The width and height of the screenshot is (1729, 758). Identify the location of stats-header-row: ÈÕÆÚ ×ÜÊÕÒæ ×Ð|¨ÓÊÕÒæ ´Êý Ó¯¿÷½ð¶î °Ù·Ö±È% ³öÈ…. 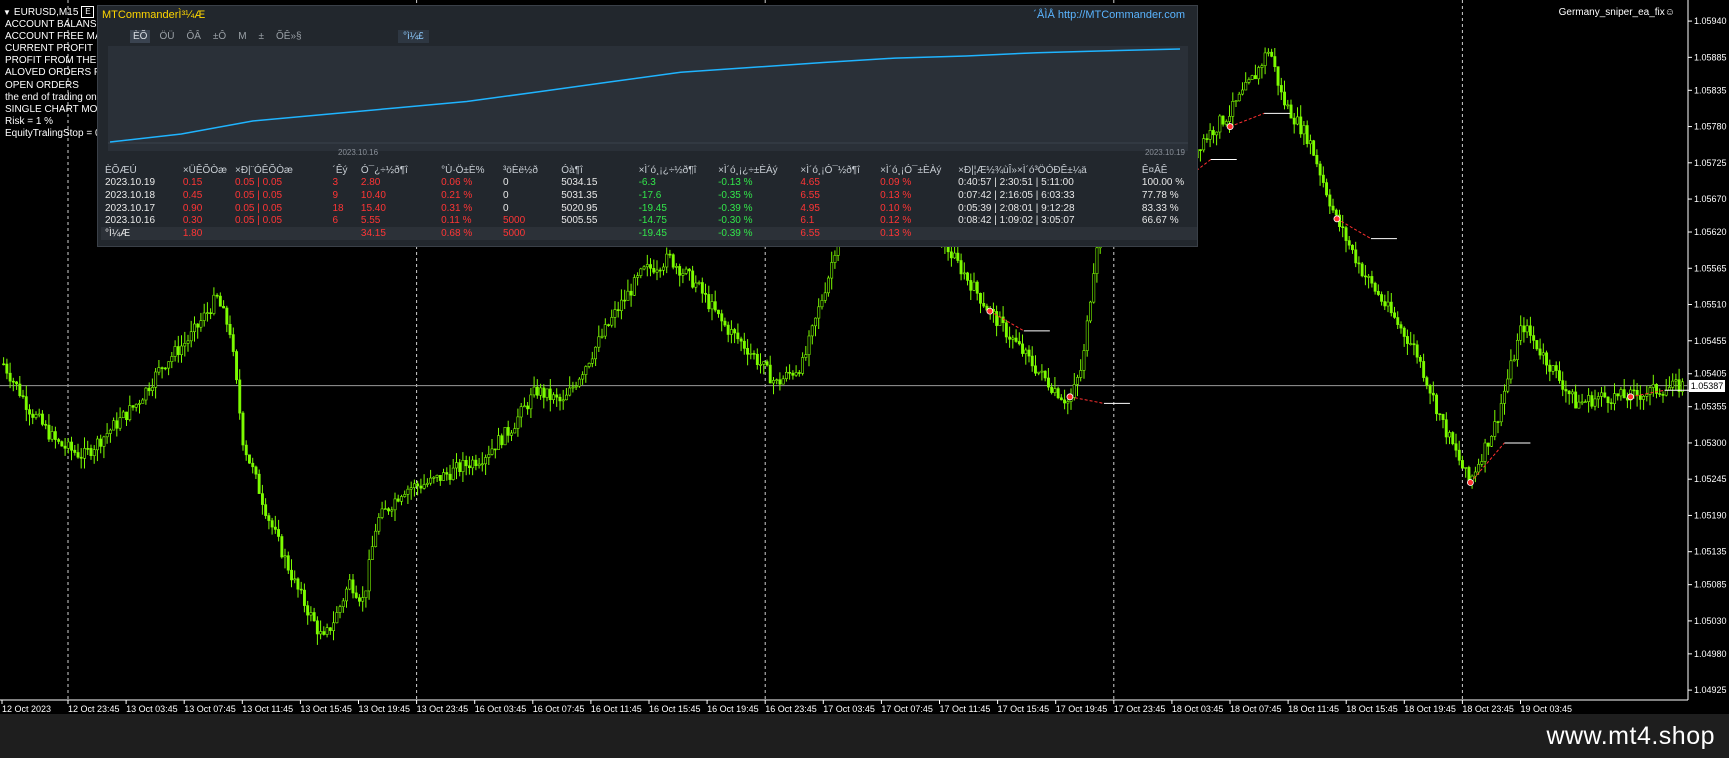
(649, 170).